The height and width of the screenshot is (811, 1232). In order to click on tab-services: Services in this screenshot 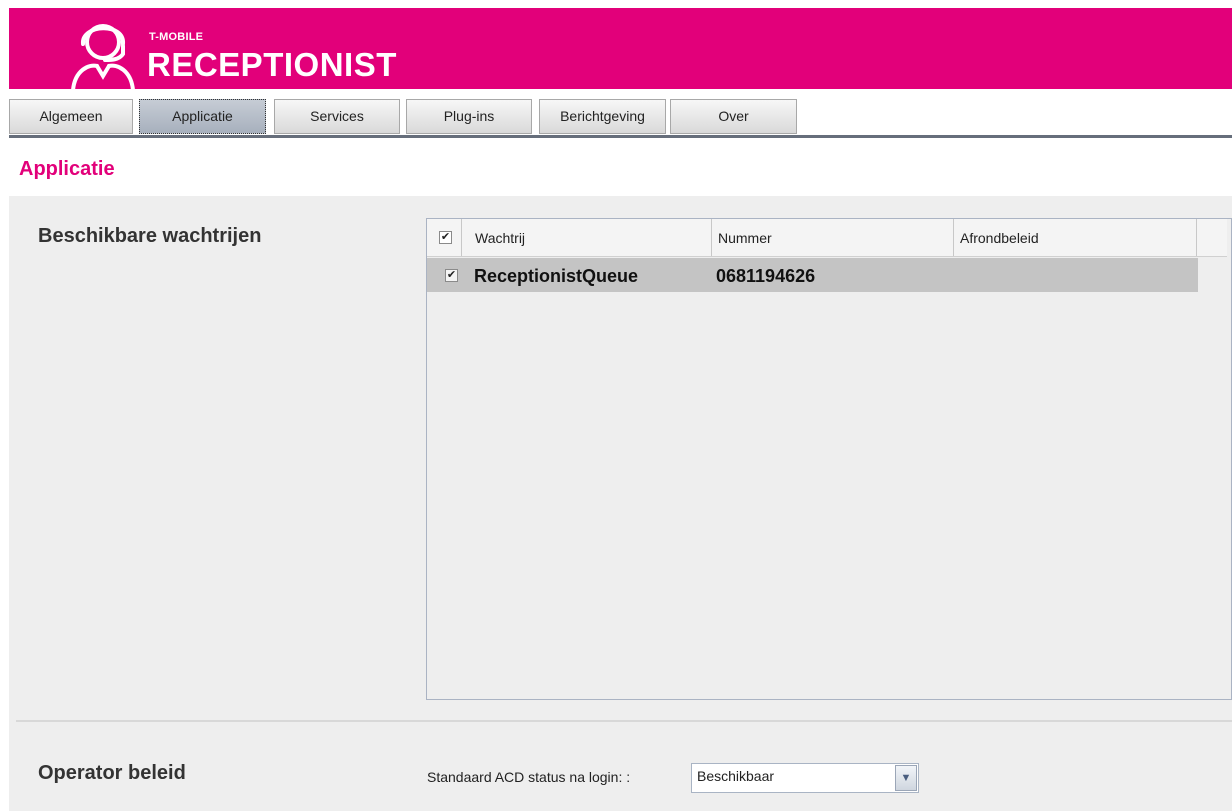, I will do `click(337, 116)`.